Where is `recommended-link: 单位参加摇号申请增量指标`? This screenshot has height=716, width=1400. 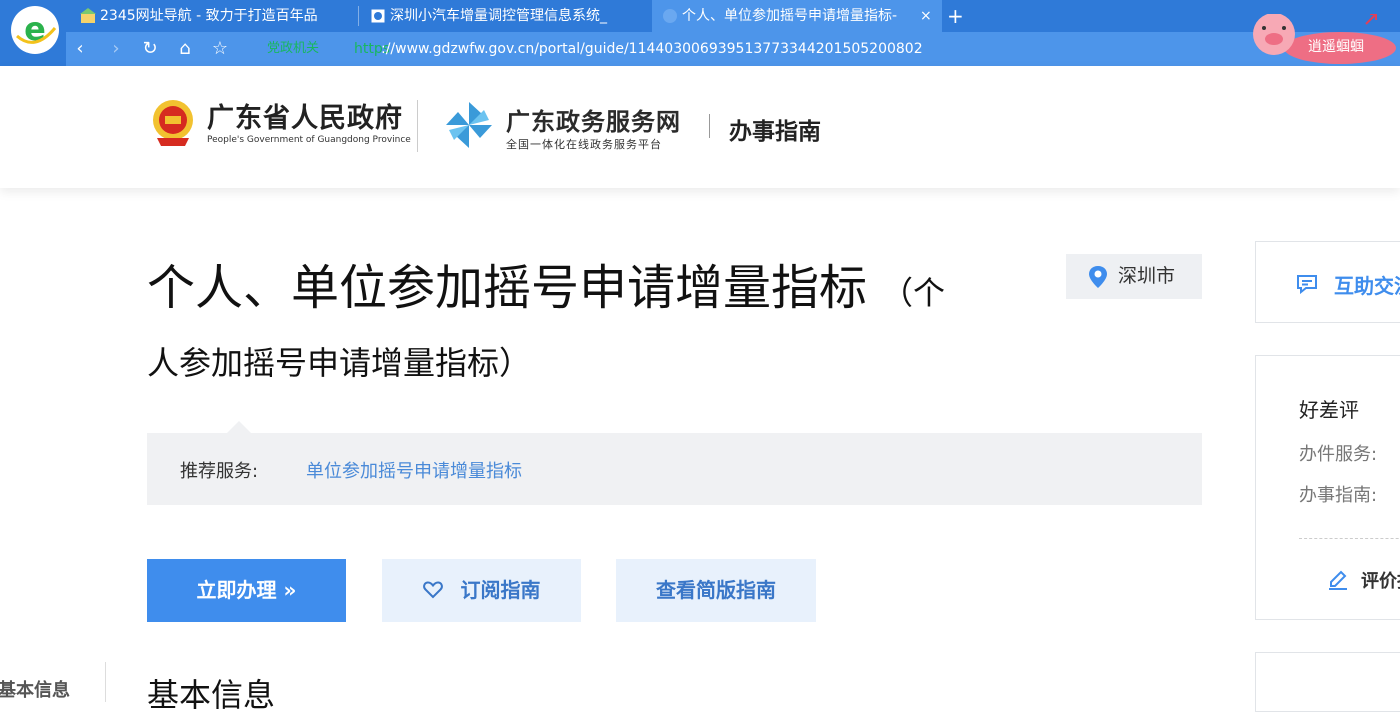
recommended-link: 单位参加摇号申请增量指标 is located at coordinates (414, 470).